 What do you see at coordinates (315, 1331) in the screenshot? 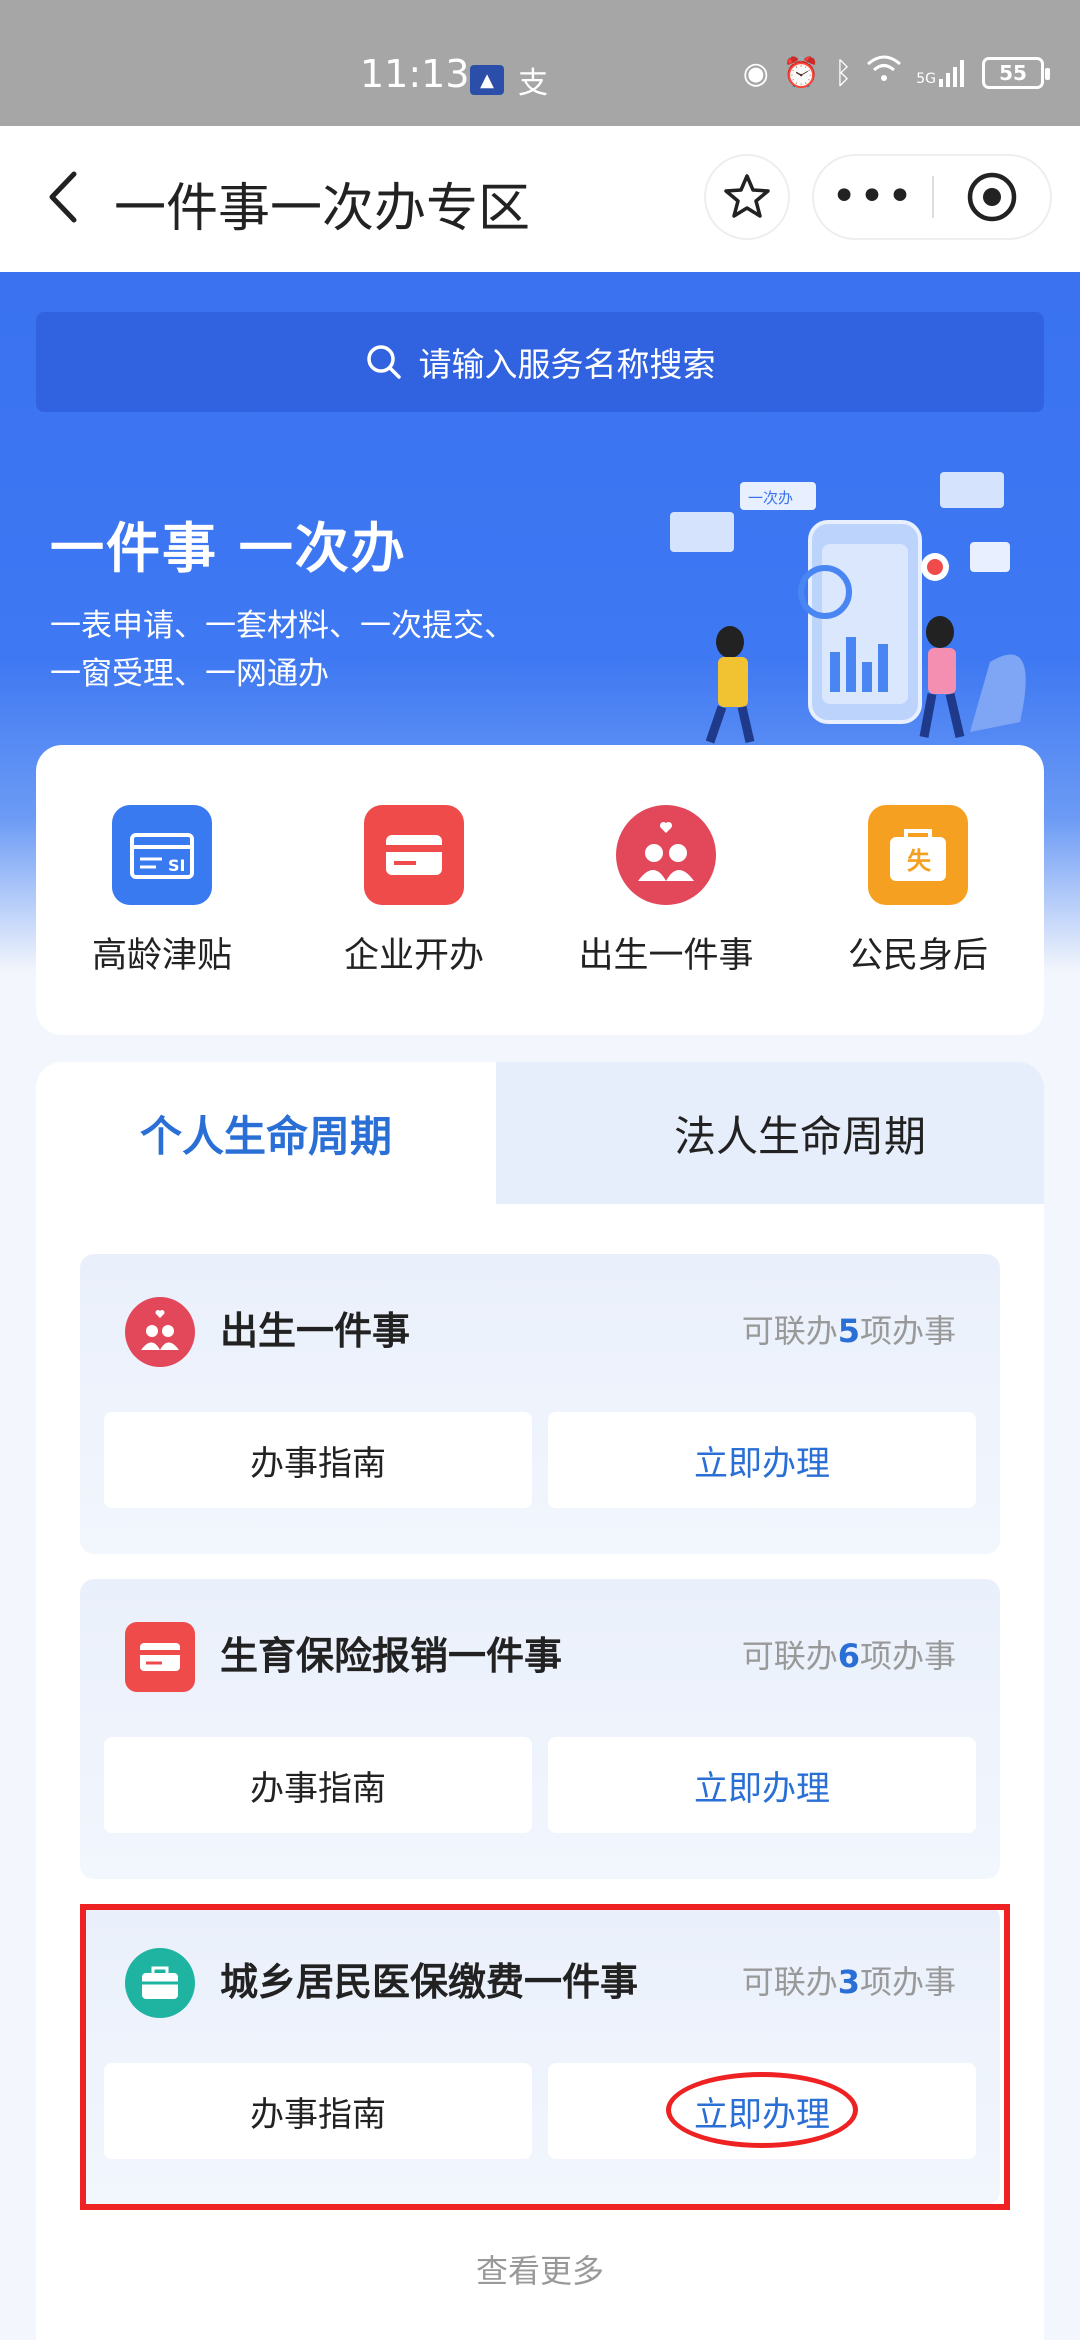
I see `matter-title: 出生一件事` at bounding box center [315, 1331].